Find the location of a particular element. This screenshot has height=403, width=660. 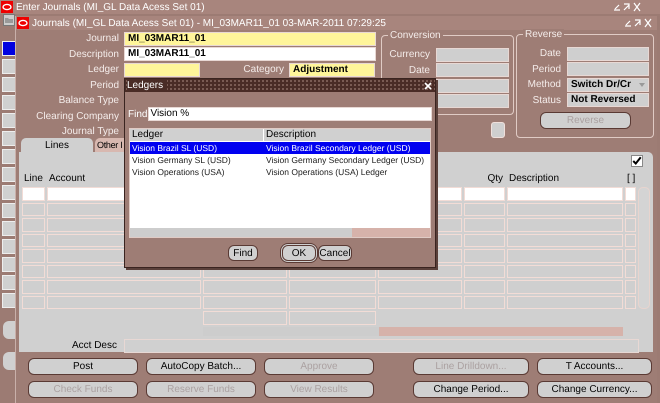

list-row: Vision Germany SL (USD) Vision Germany Secondary Ledger (USD) is located at coordinates (280, 160).